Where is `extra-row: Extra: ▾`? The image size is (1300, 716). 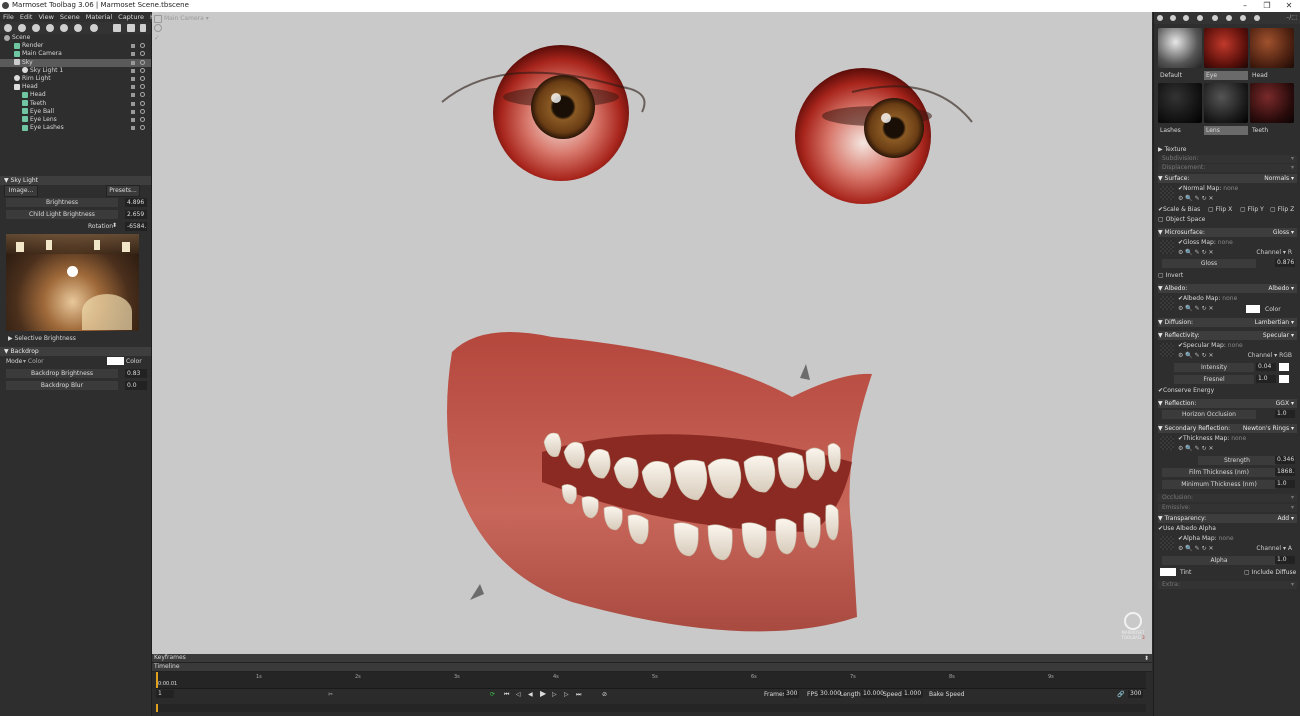 extra-row: Extra: ▾ is located at coordinates (1227, 585).